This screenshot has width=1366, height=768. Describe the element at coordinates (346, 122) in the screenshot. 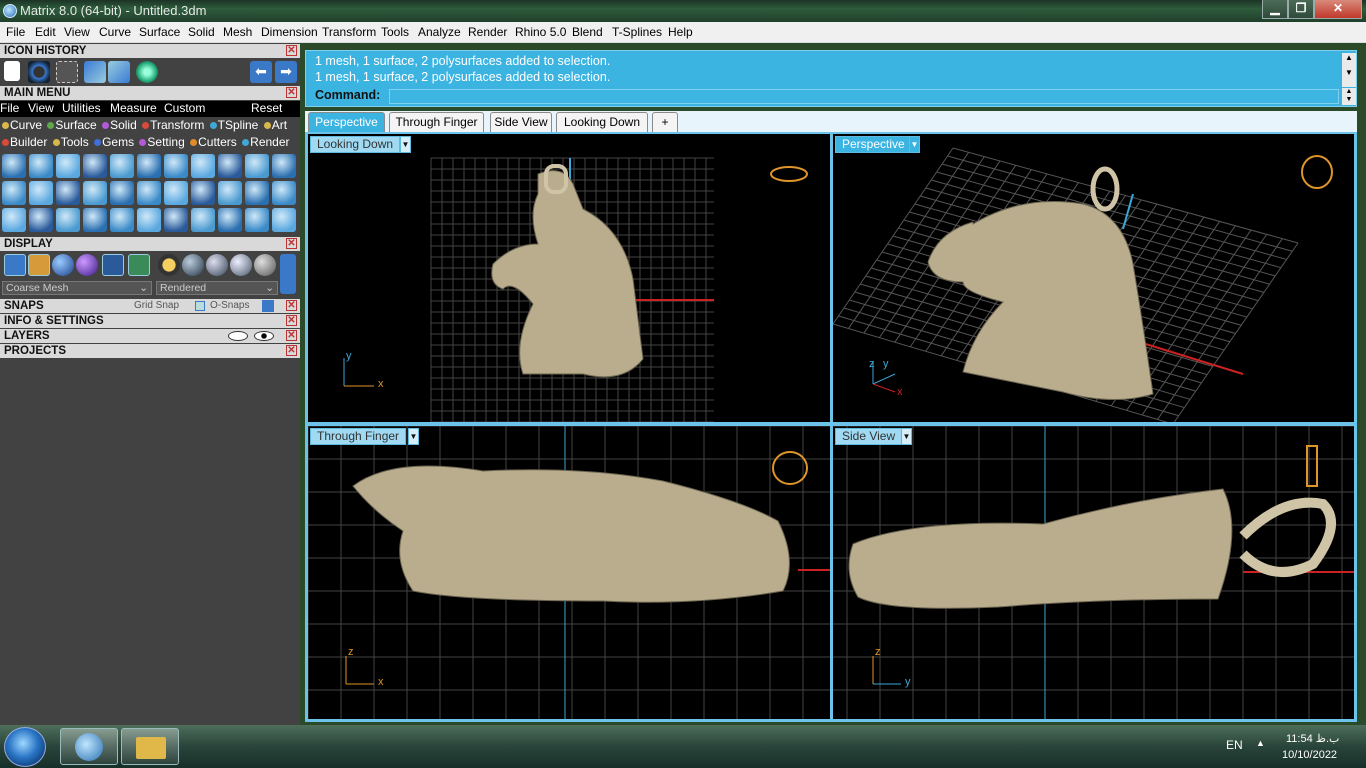

I see `tab-perspective: Perspective` at that location.